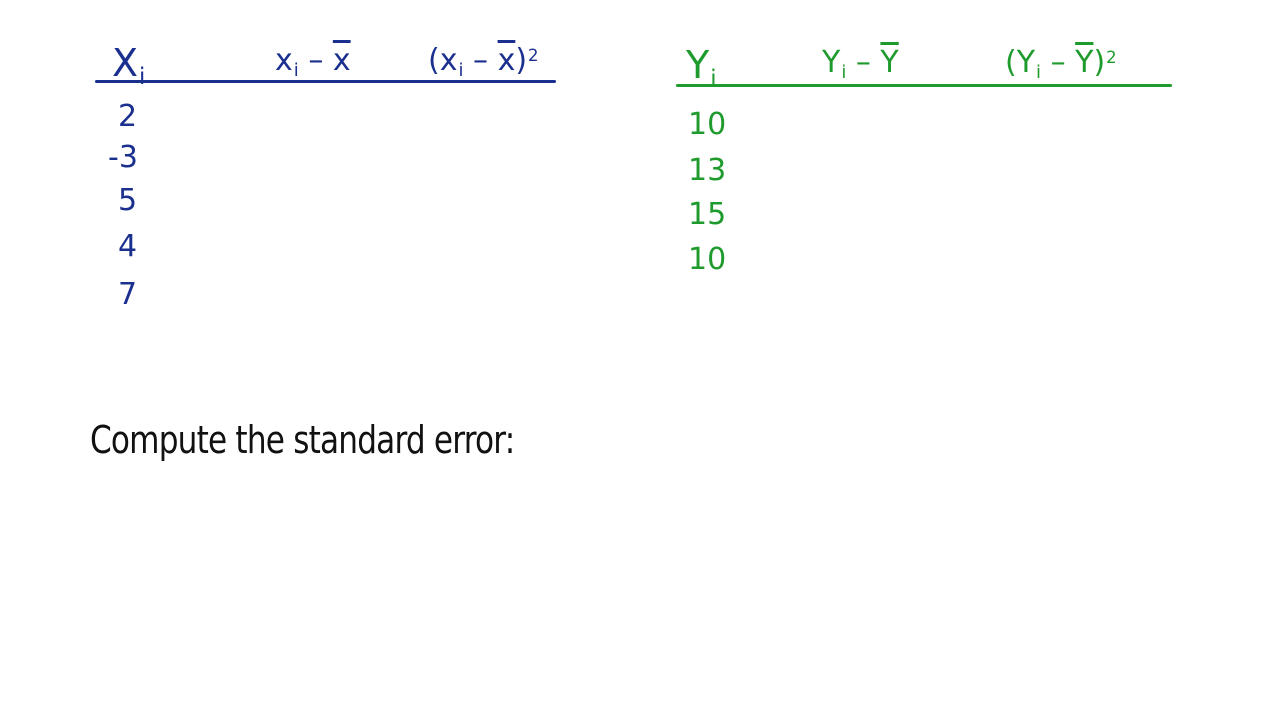 The image size is (1280, 720). I want to click on task-prompt: Compute the standard error:, so click(302, 440).